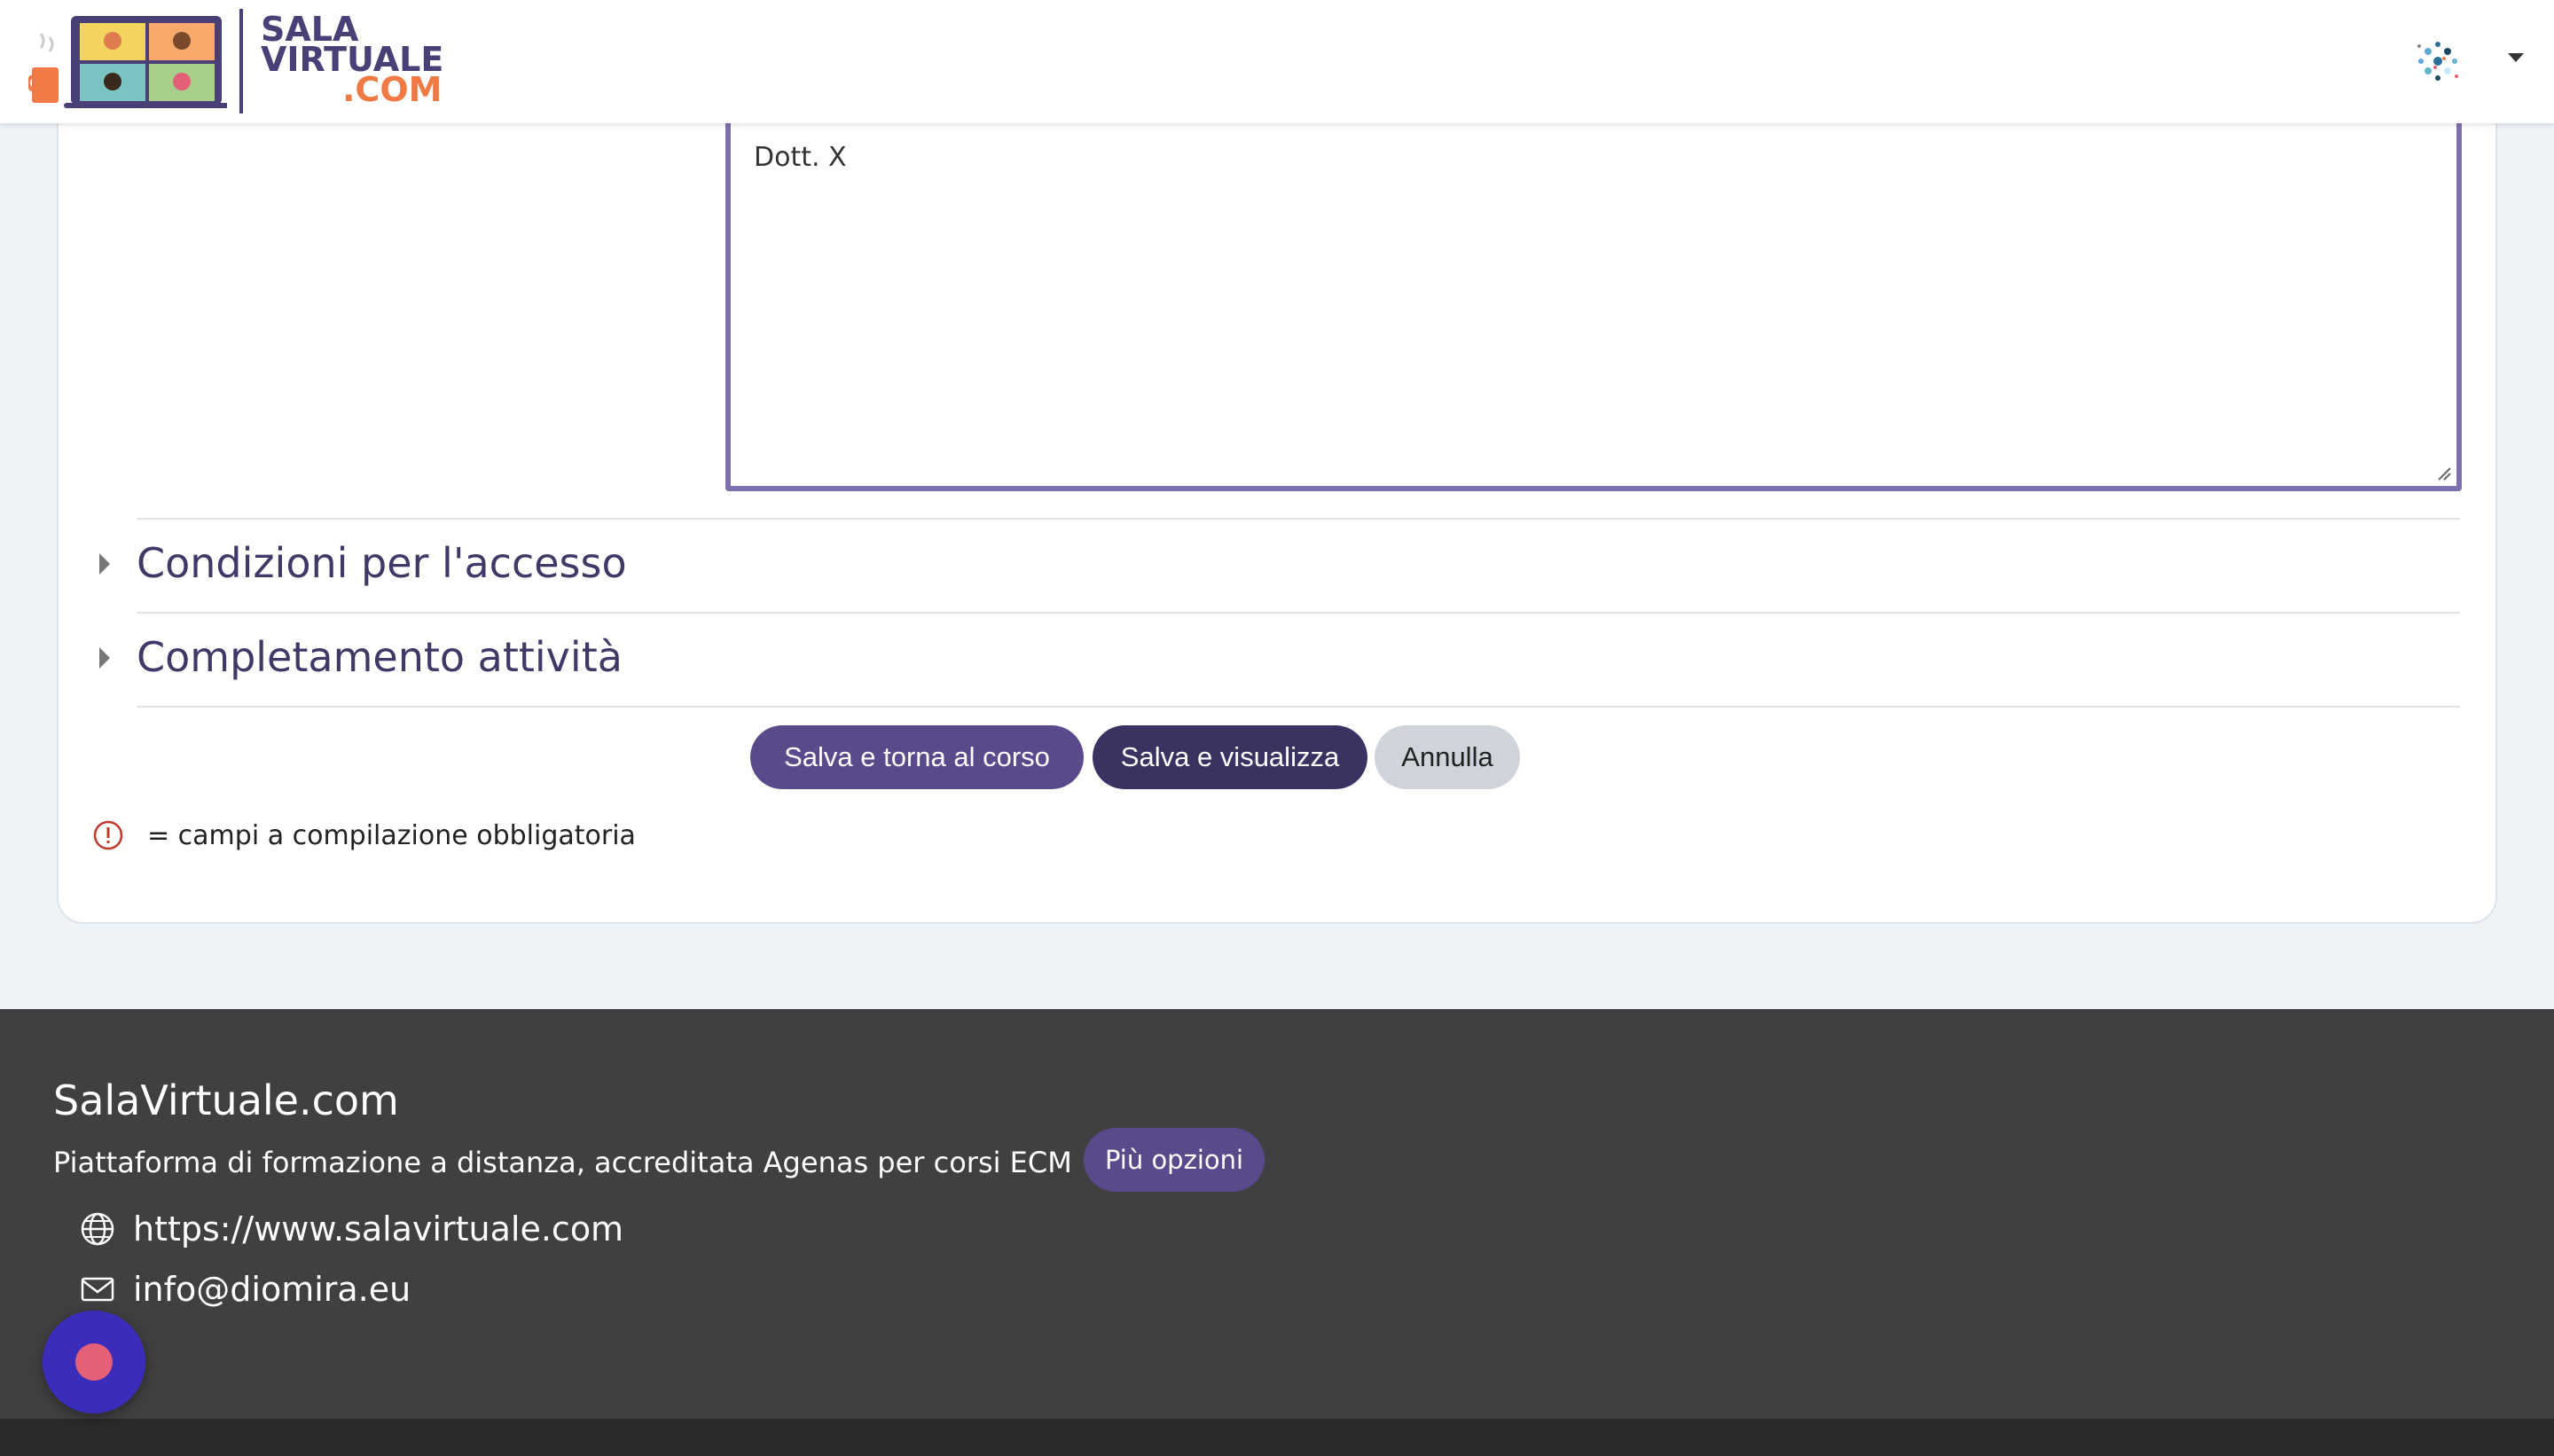 This screenshot has width=2554, height=1456. What do you see at coordinates (241, 61) in the screenshot?
I see `logo-divider` at bounding box center [241, 61].